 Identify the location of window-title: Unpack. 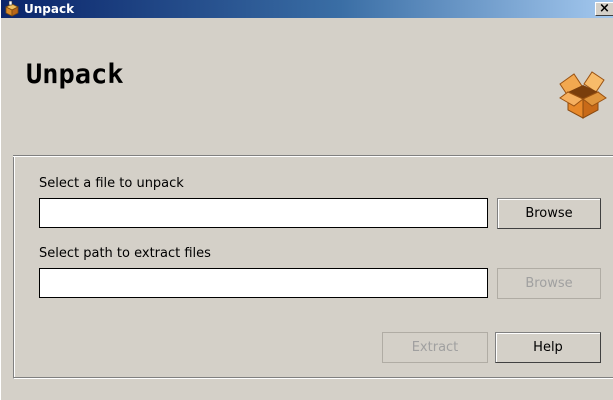
(49, 9).